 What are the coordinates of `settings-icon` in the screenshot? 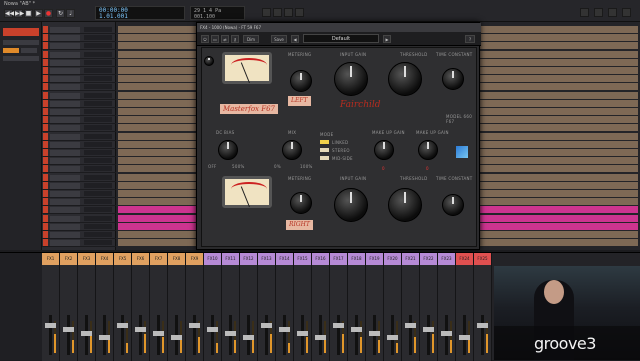 It's located at (626, 12).